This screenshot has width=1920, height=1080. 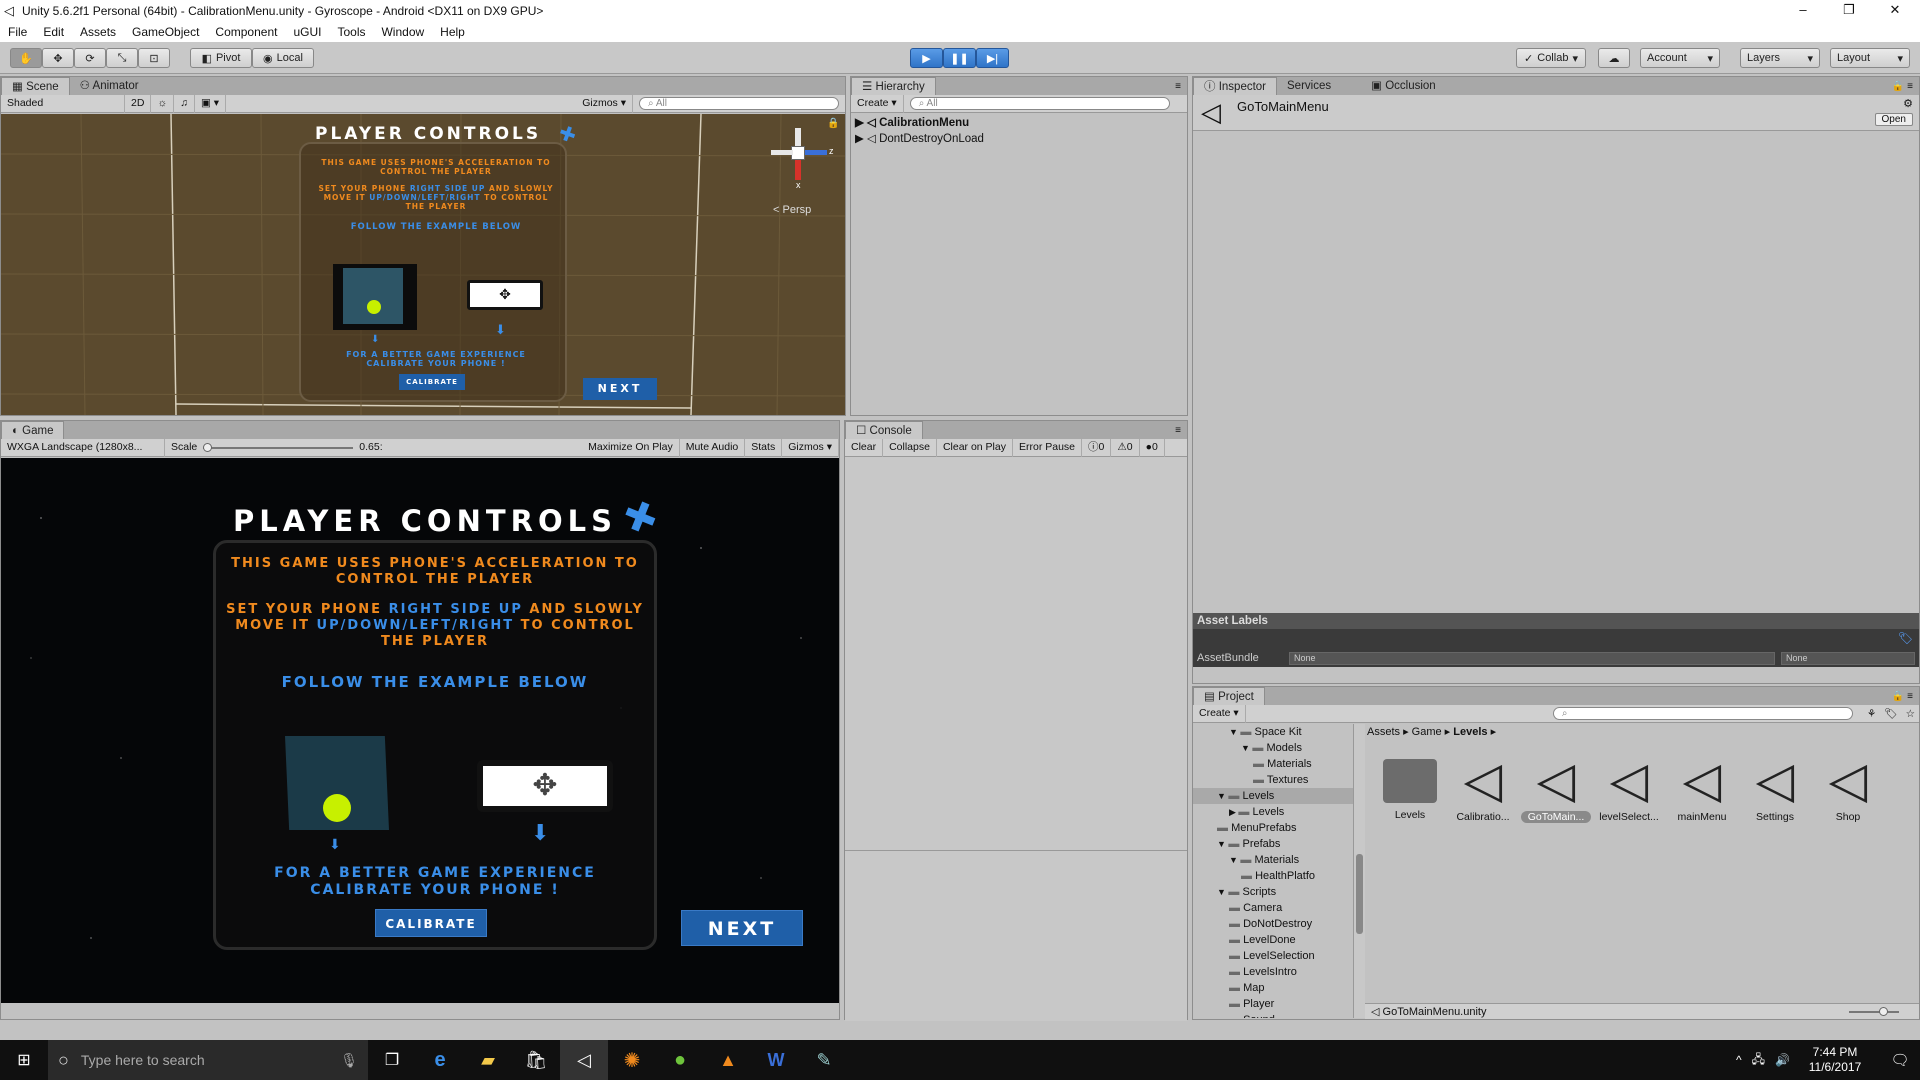 What do you see at coordinates (713, 447) in the screenshot?
I see `mute-audio-toggle: Mute Audio` at bounding box center [713, 447].